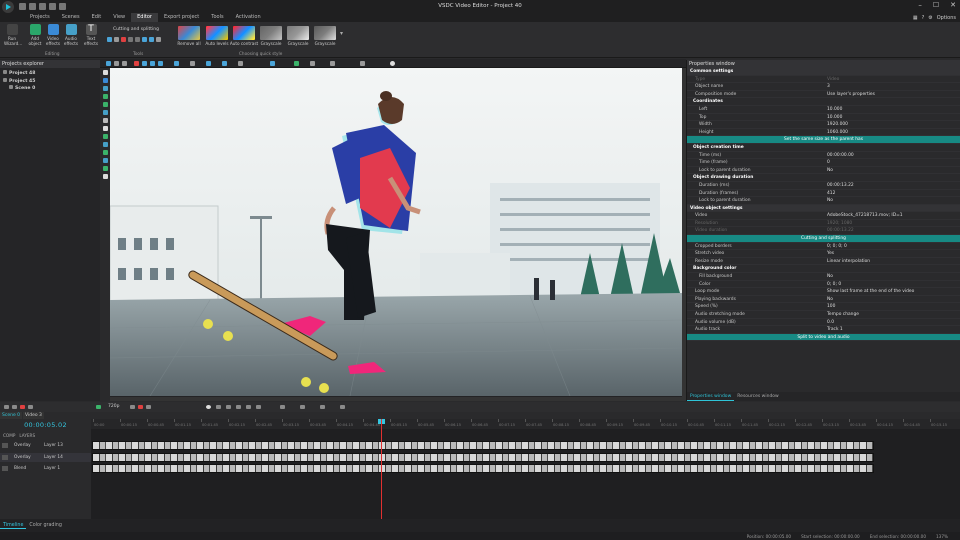  Describe the element at coordinates (109, 39) in the screenshot. I see `crop-icon` at that location.